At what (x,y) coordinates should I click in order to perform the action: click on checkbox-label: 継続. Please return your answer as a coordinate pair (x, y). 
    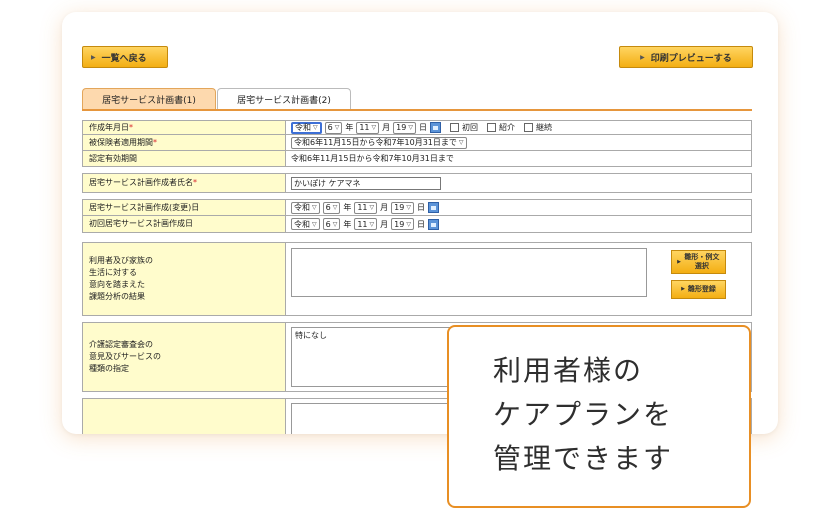
    Looking at the image, I should click on (543, 127).